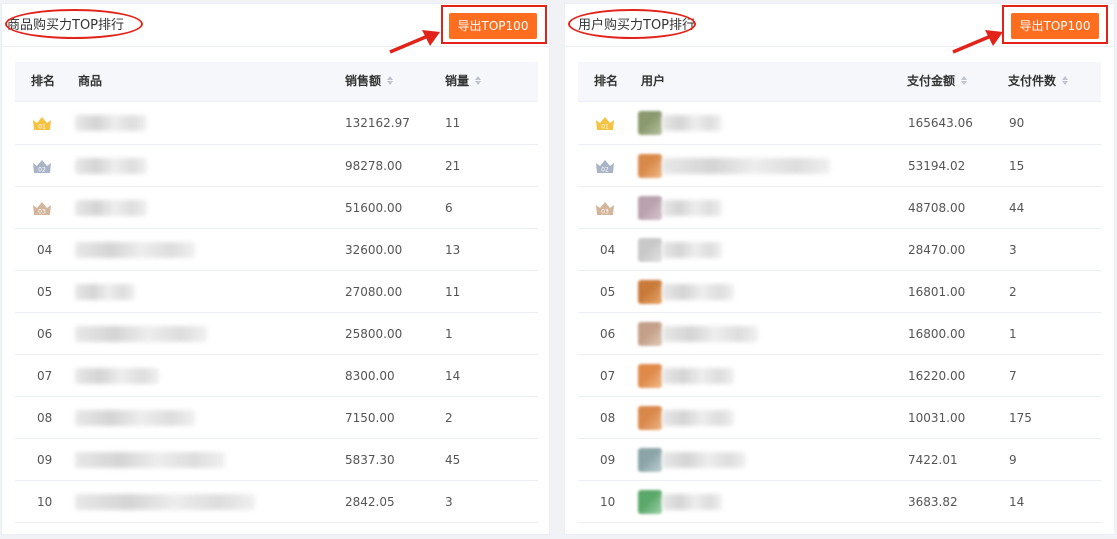  I want to click on column-amount-sortable: 支付金额, so click(937, 81).